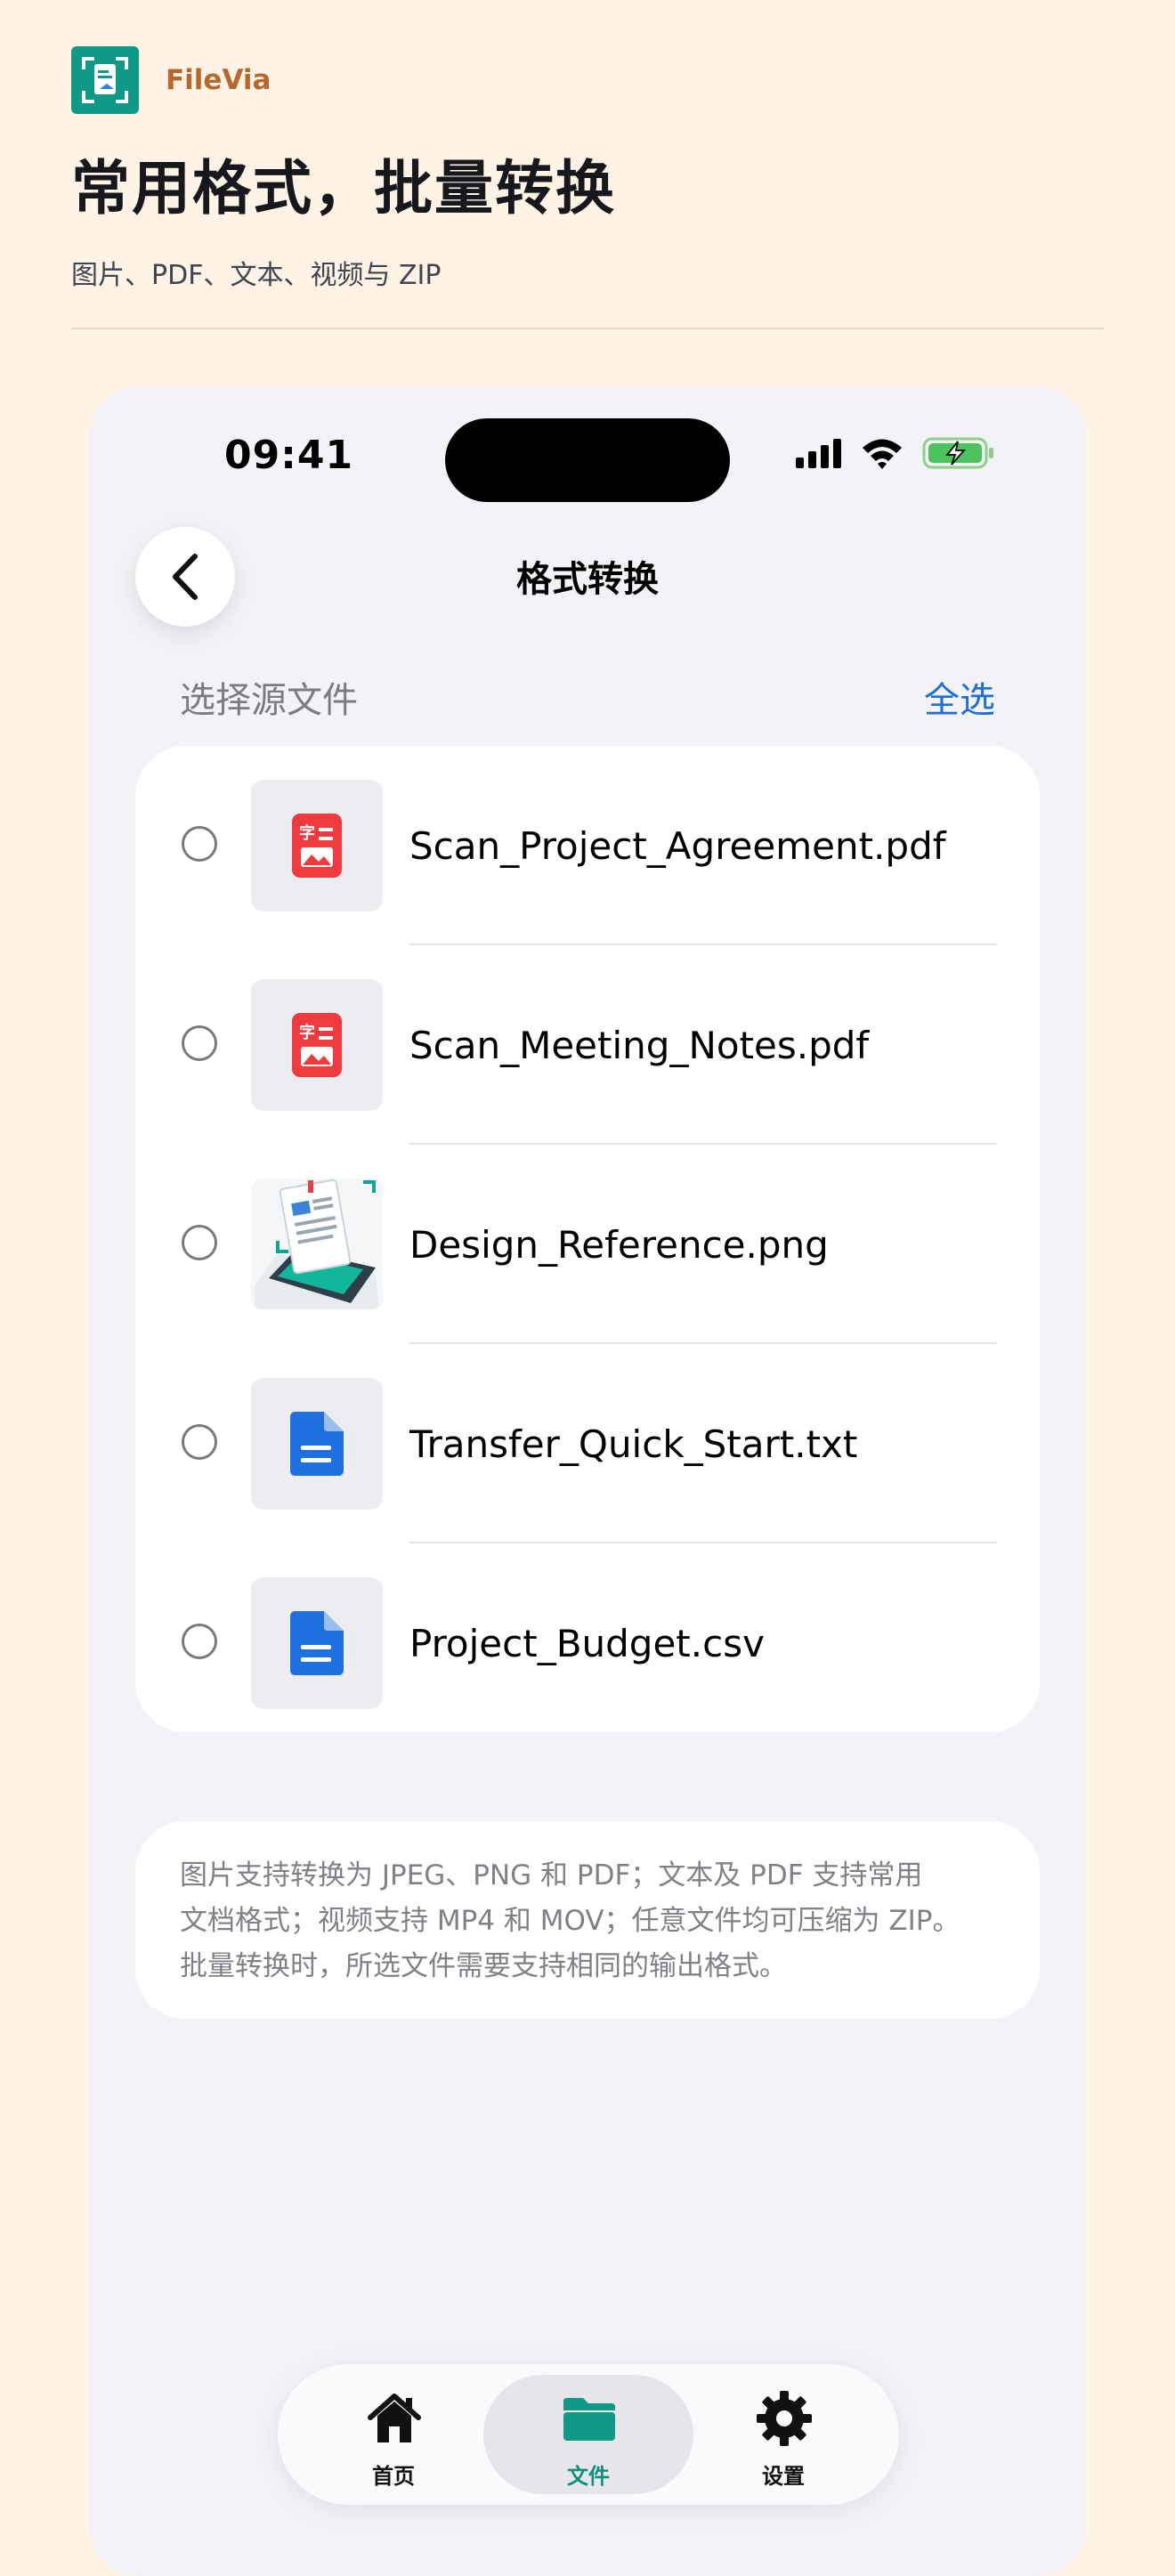 Image resolution: width=1175 pixels, height=2576 pixels. Describe the element at coordinates (344, 188) in the screenshot. I see `page-headline: 常用格式，批量转换` at that location.